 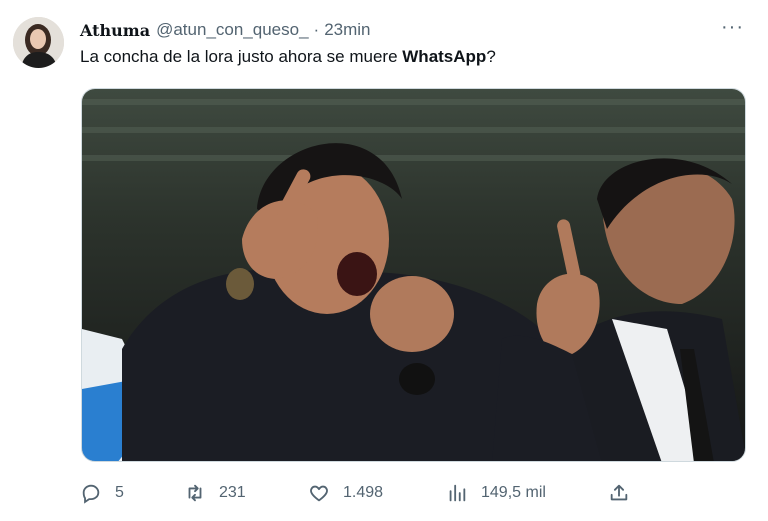 I want to click on reply-icon, so click(x=91, y=494).